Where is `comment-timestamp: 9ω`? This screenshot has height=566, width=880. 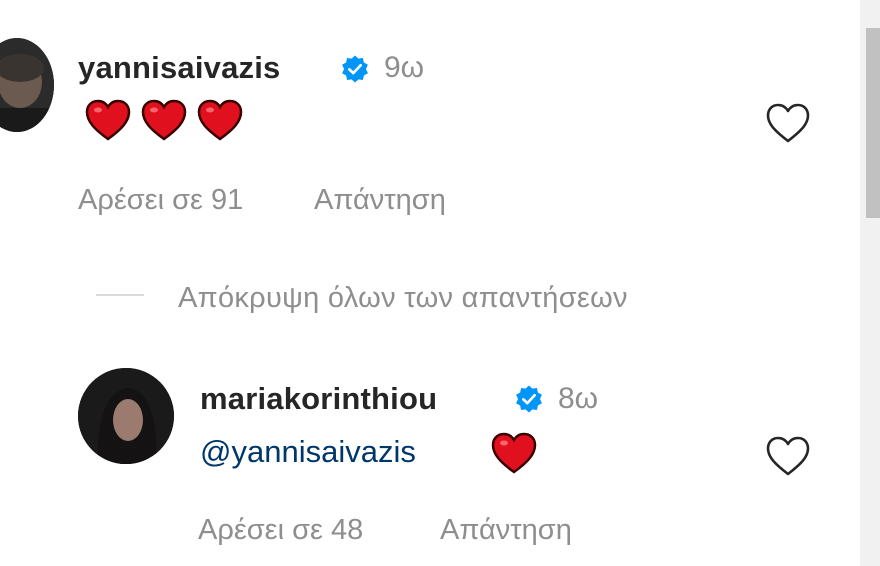 comment-timestamp: 9ω is located at coordinates (404, 68).